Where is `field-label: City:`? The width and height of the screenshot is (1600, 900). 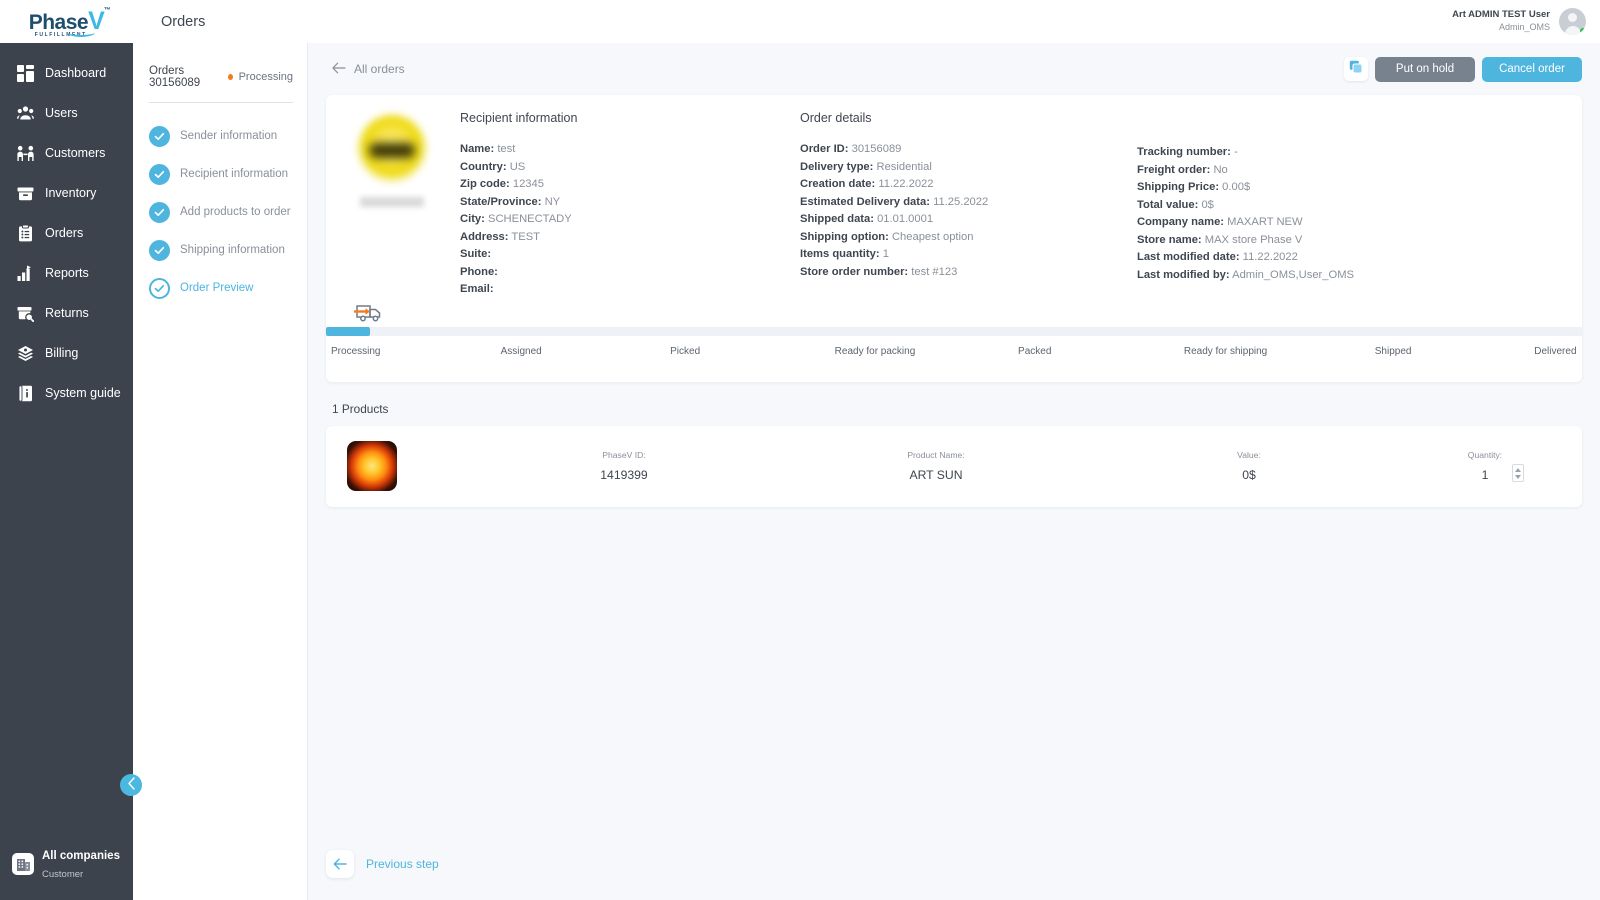
field-label: City: is located at coordinates (472, 219).